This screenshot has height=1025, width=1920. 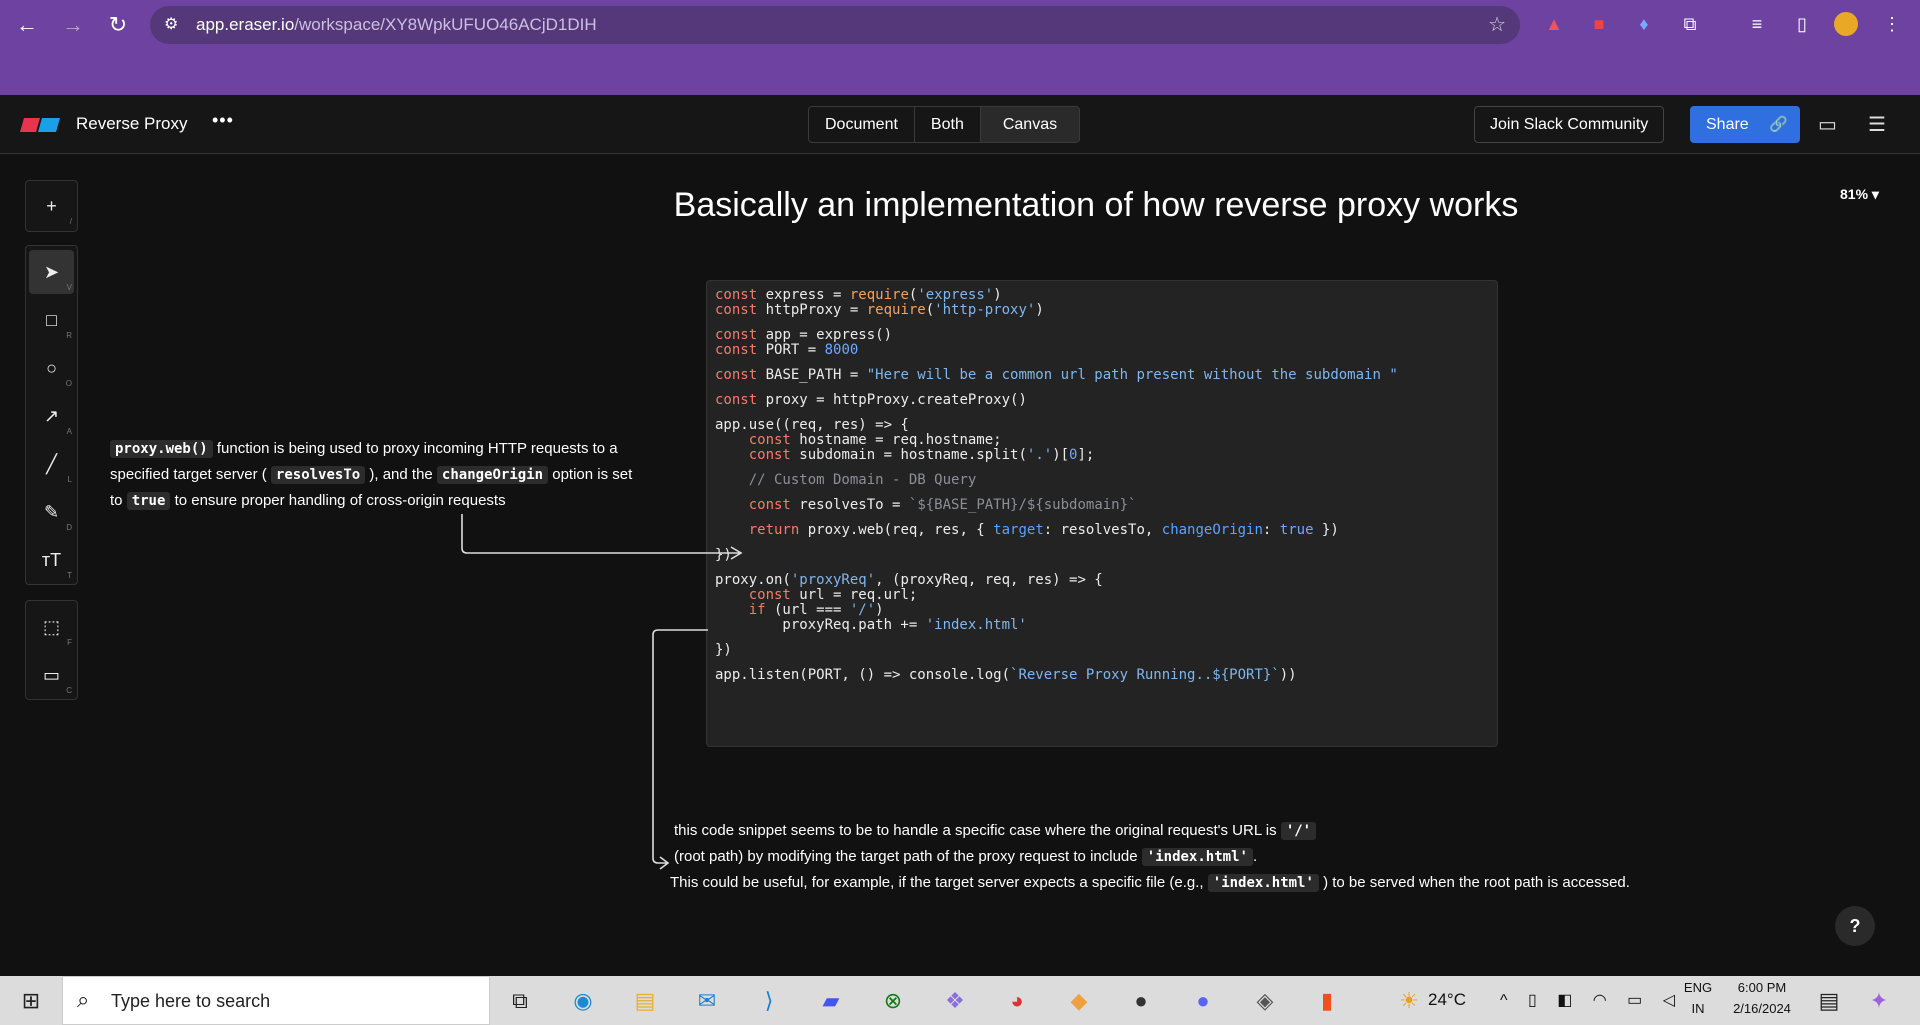 What do you see at coordinates (769, 1001) in the screenshot?
I see `vscode-icon: ⟩` at bounding box center [769, 1001].